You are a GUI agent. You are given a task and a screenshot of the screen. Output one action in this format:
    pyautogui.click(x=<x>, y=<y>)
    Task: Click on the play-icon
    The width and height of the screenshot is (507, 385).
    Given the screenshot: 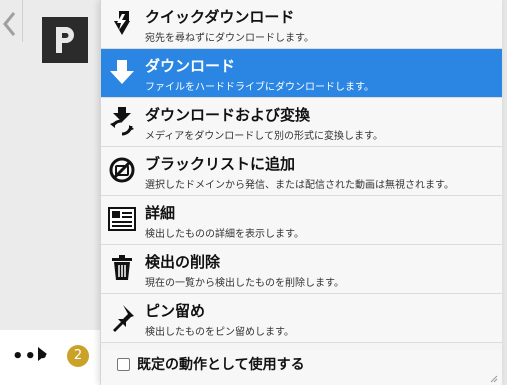 What is the action you would take?
    pyautogui.click(x=42, y=354)
    